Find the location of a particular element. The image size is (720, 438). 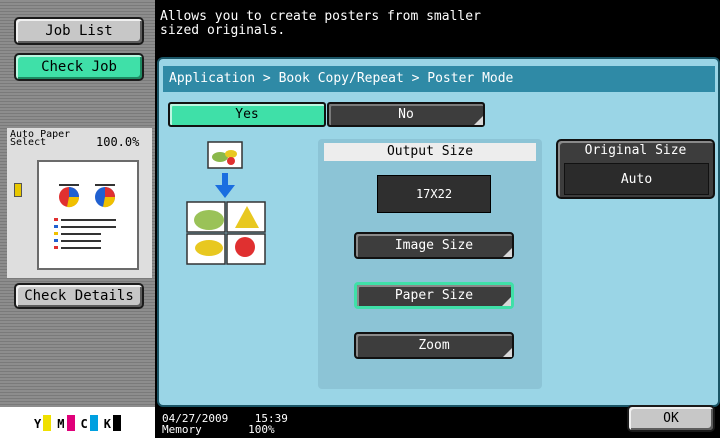

paper-size-label: Paper Size is located at coordinates (434, 295).